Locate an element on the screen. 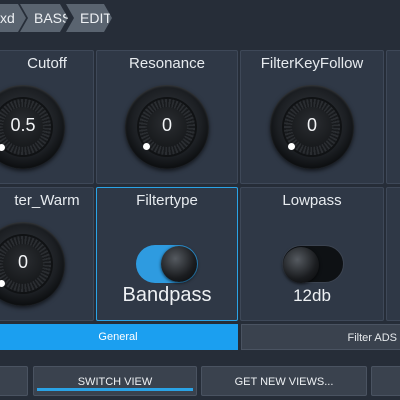  cutoff-knob: 0.5 is located at coordinates (32, 127).